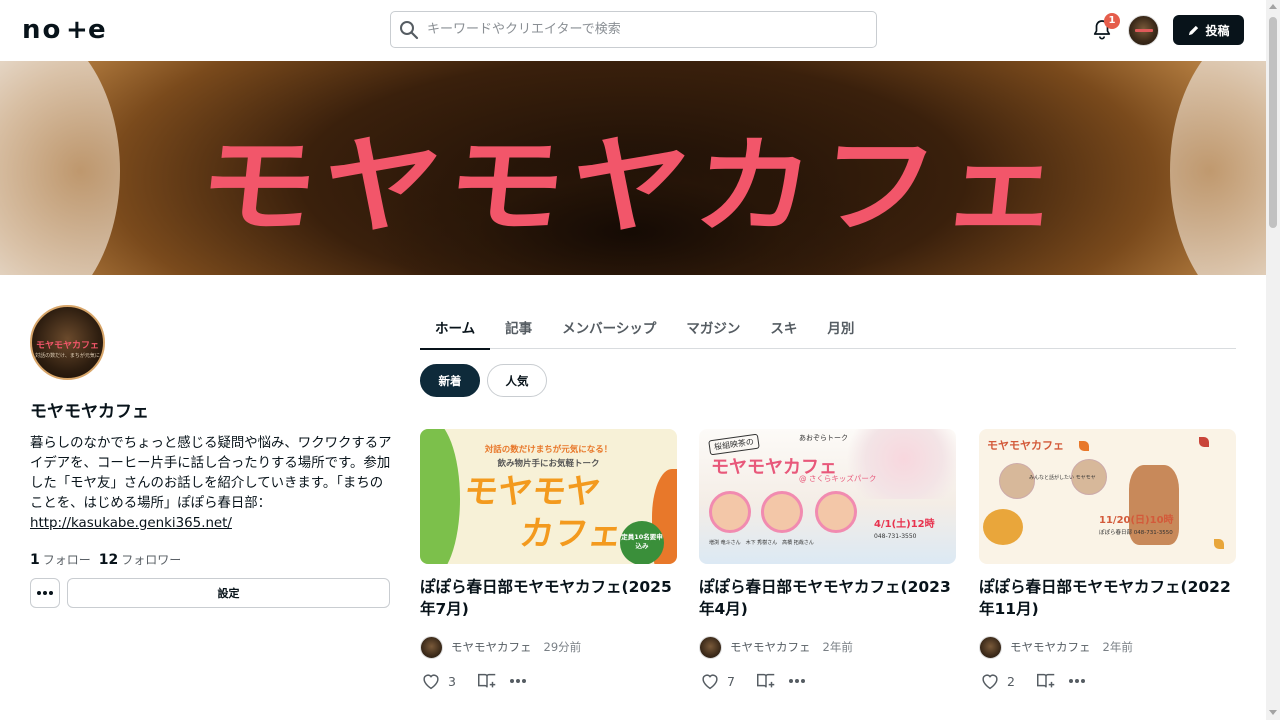  Describe the element at coordinates (731, 681) in the screenshot. I see `like-count: 7` at that location.